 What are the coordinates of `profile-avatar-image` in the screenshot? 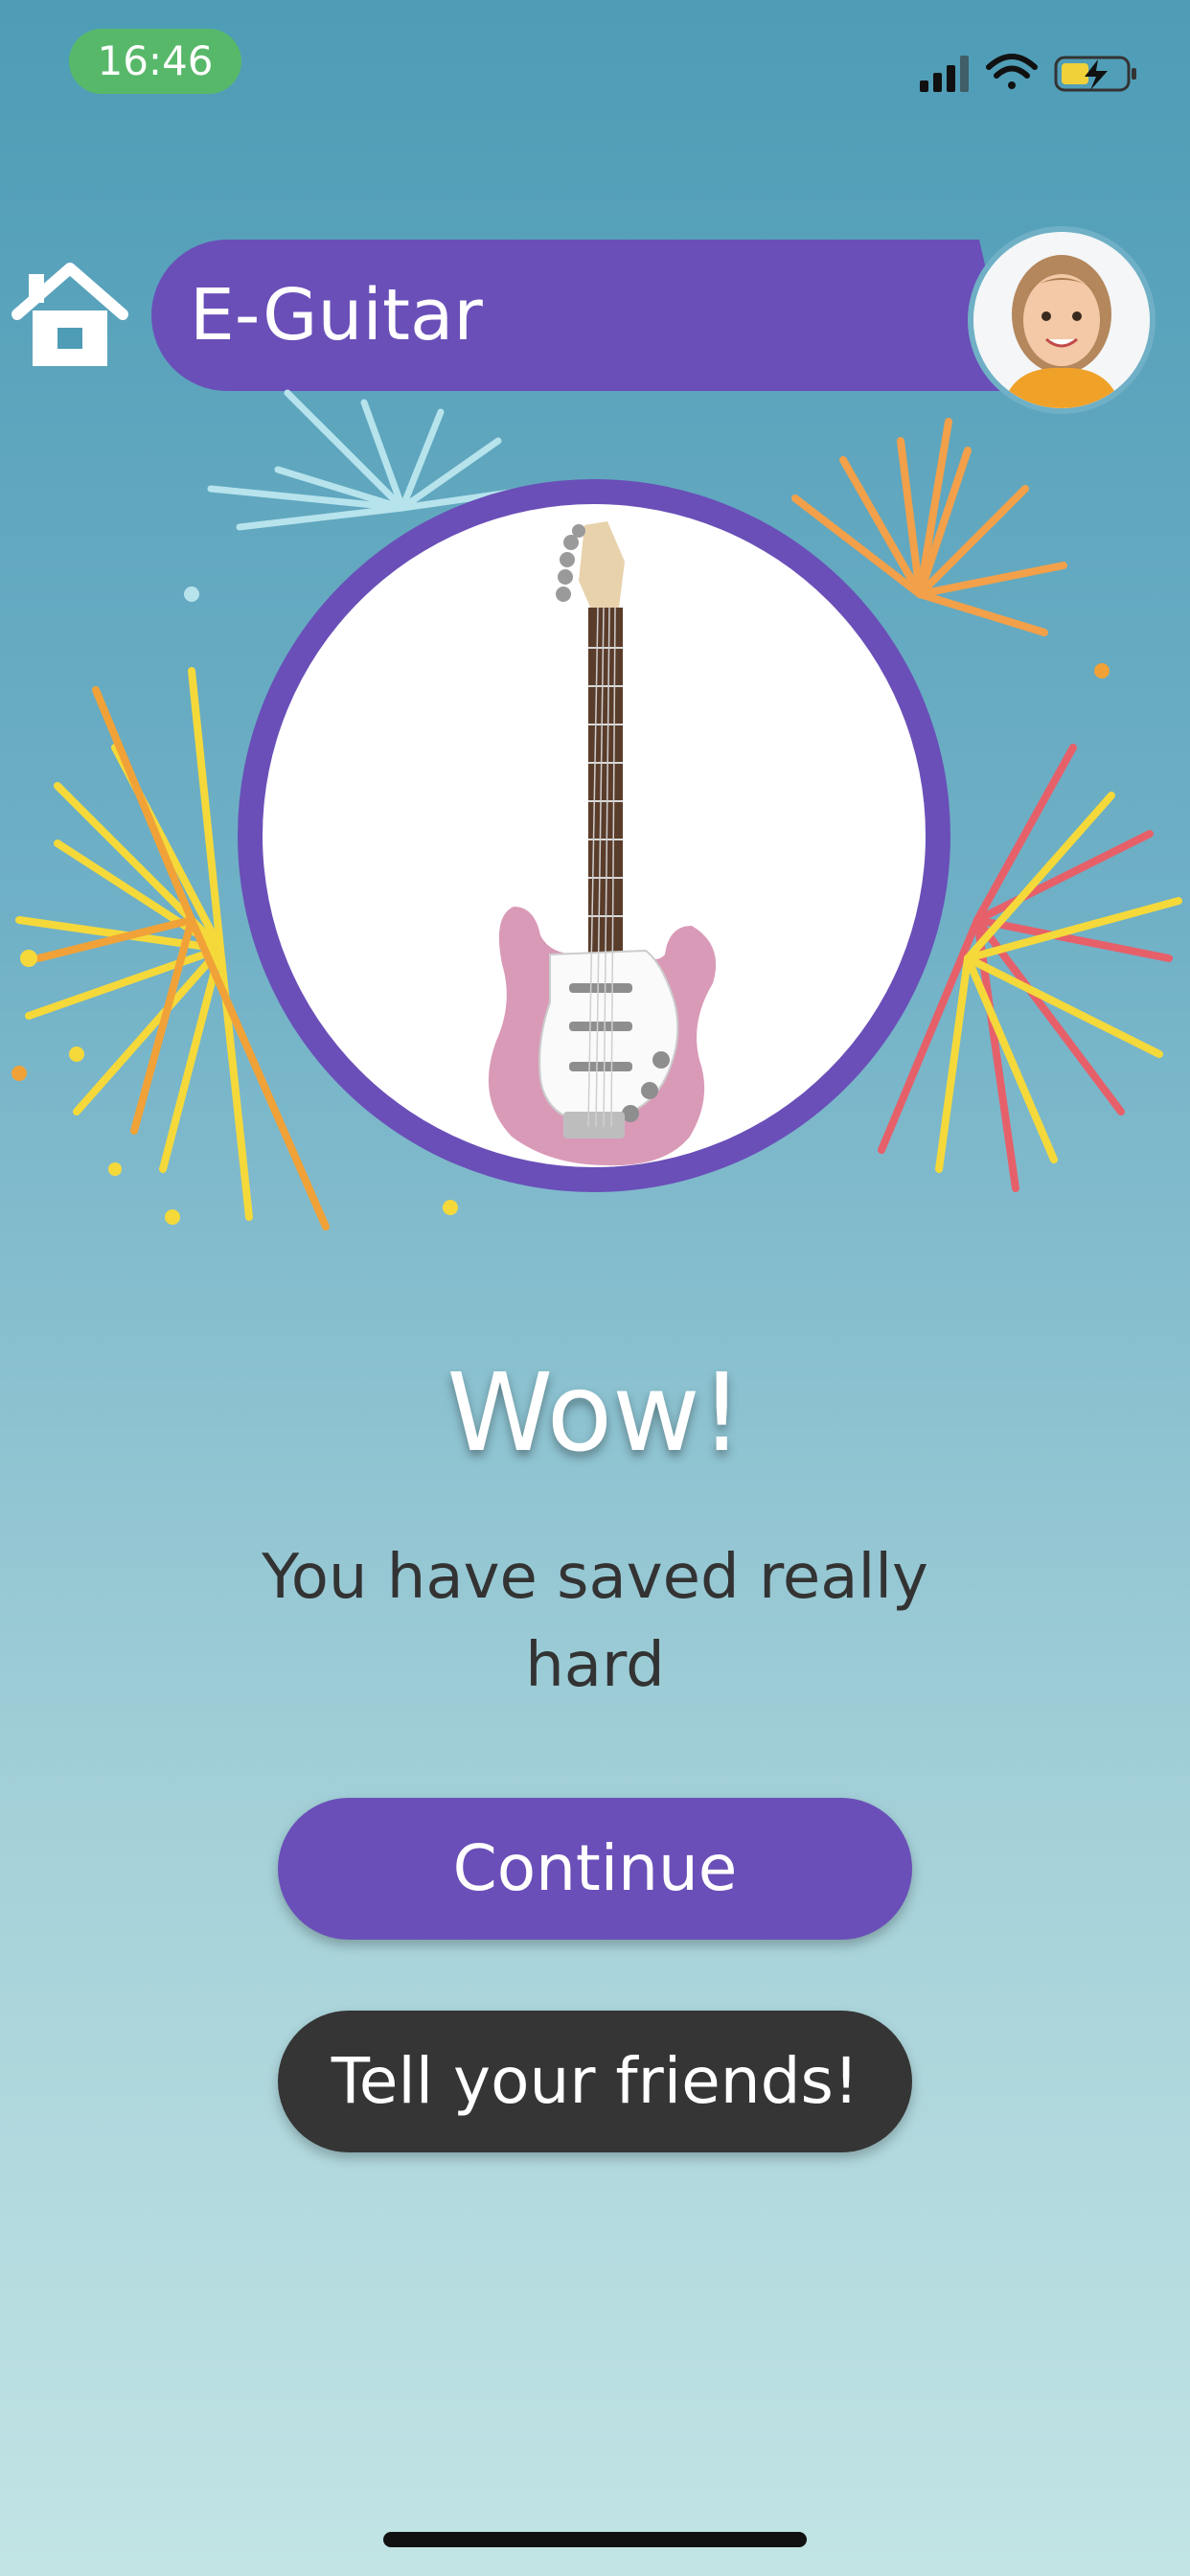 It's located at (1062, 320).